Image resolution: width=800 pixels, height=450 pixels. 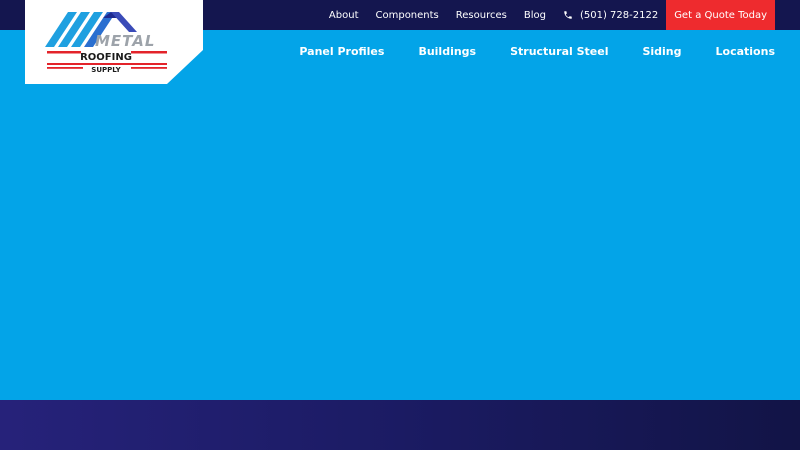 I want to click on get-quote-button: Get a Quote Today, so click(x=720, y=15).